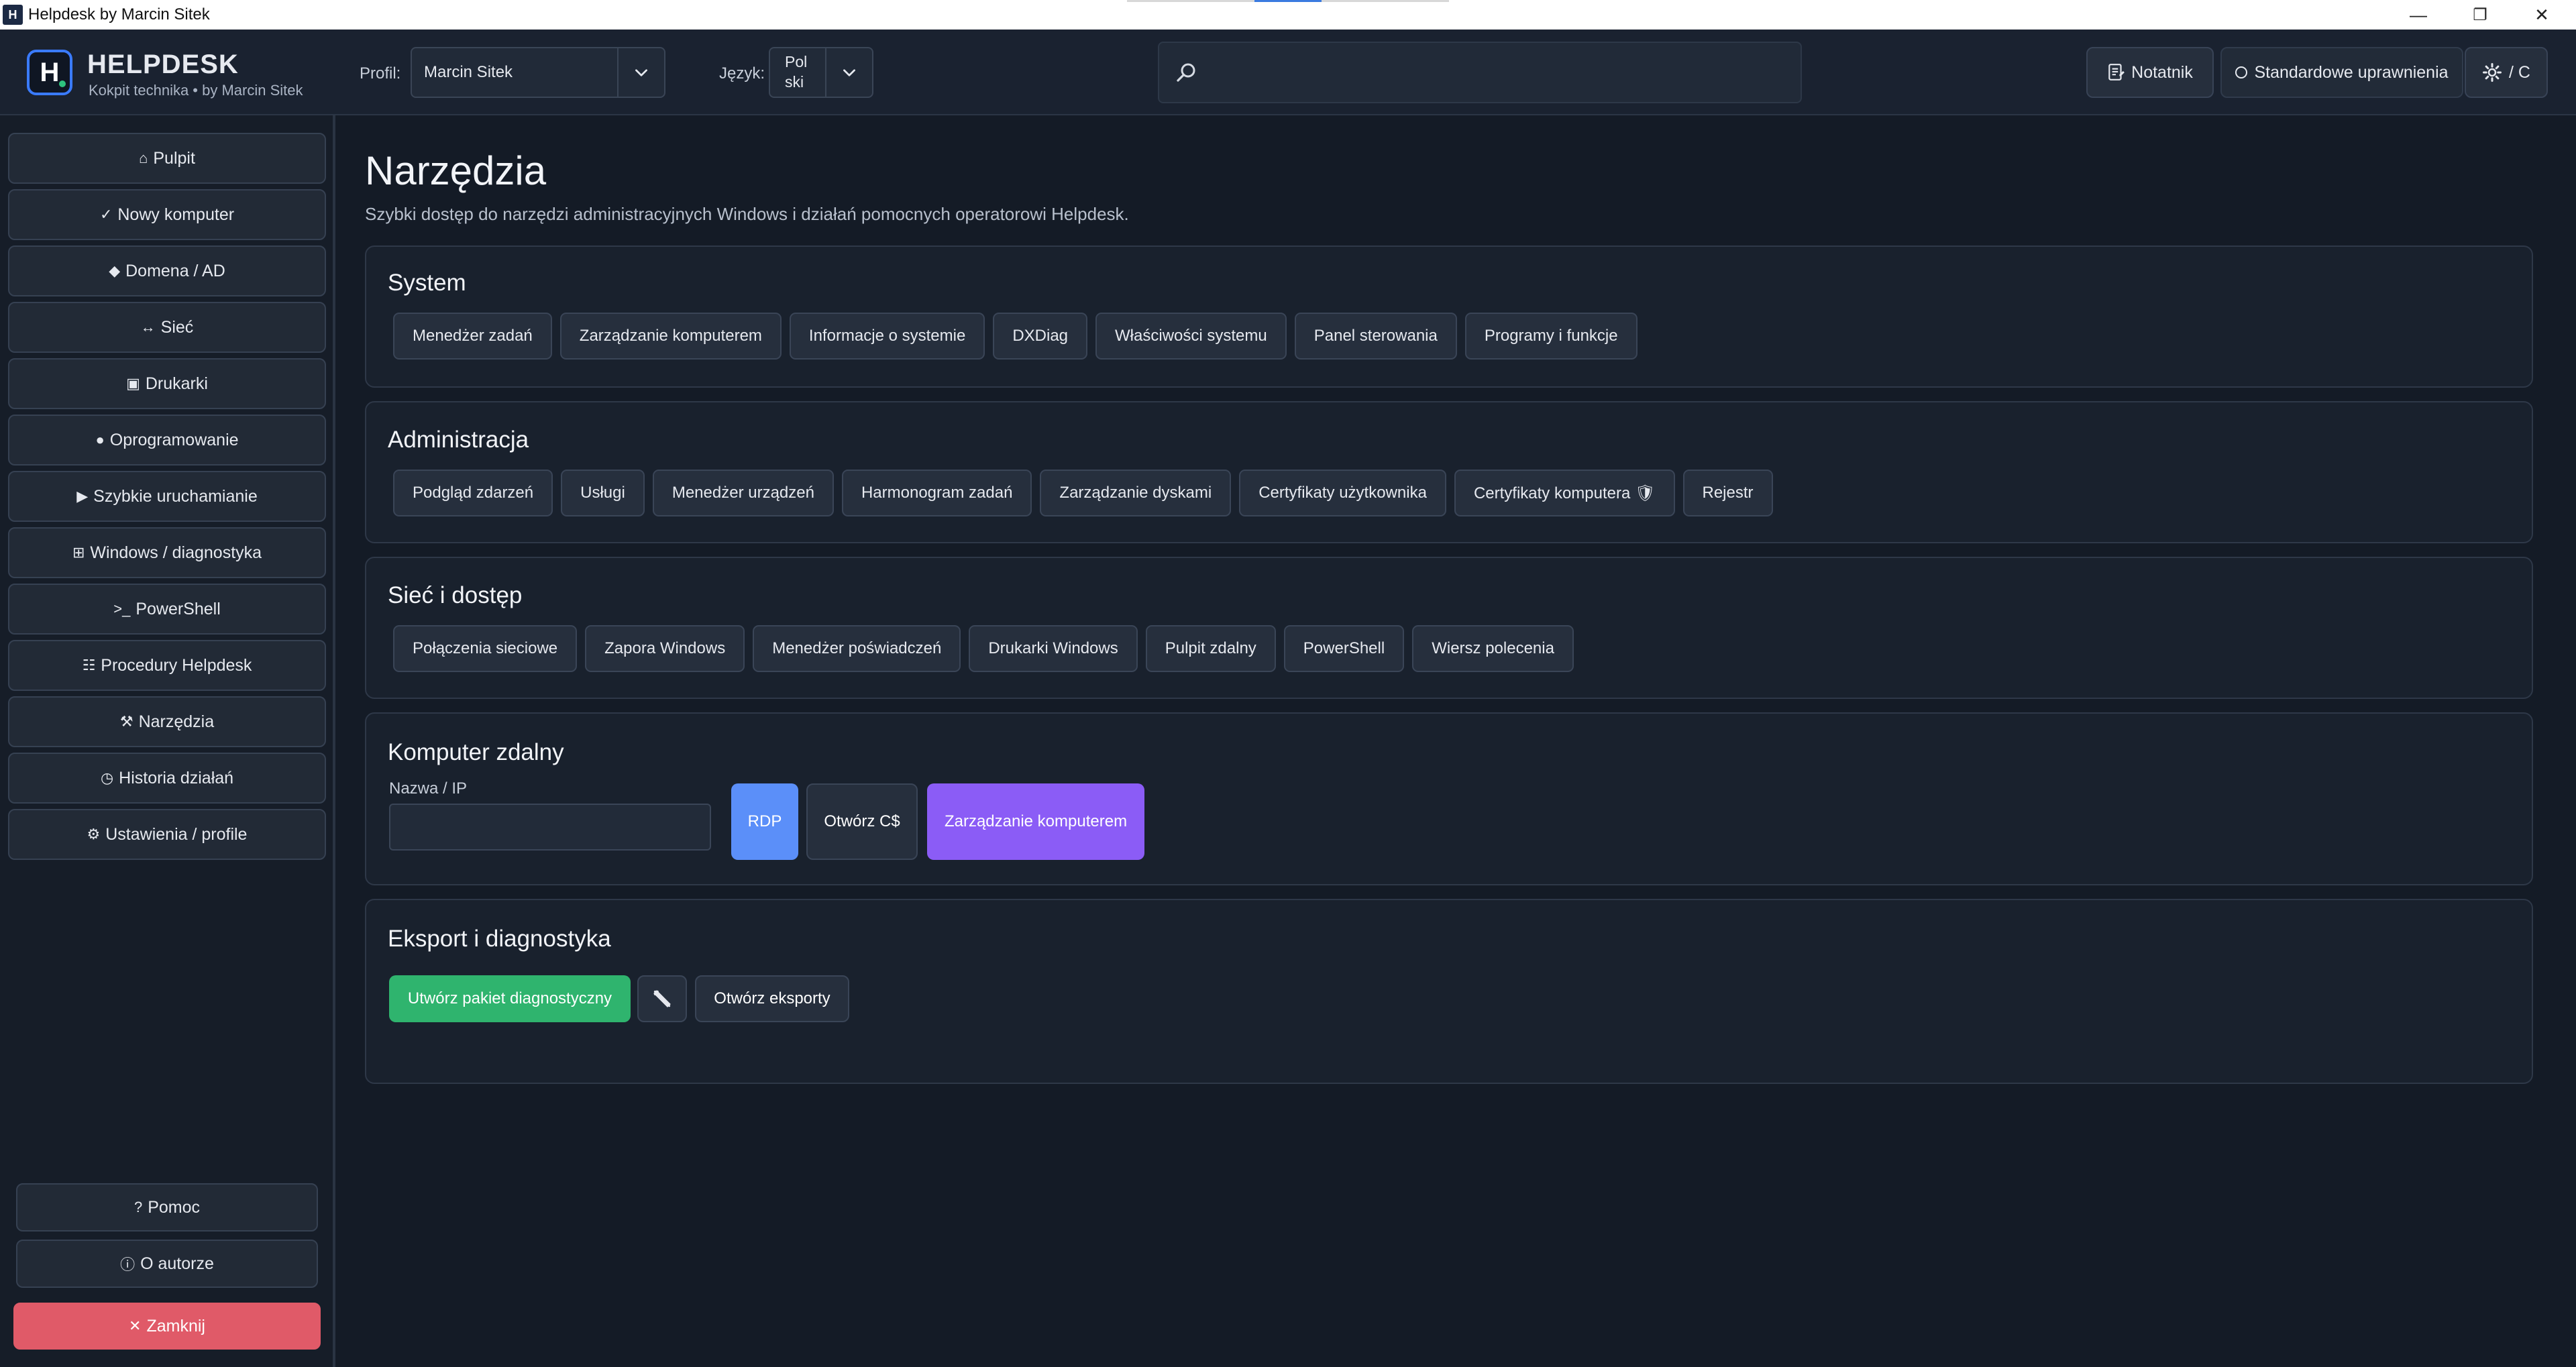  Describe the element at coordinates (427, 283) in the screenshot. I see `section-title: System` at that location.